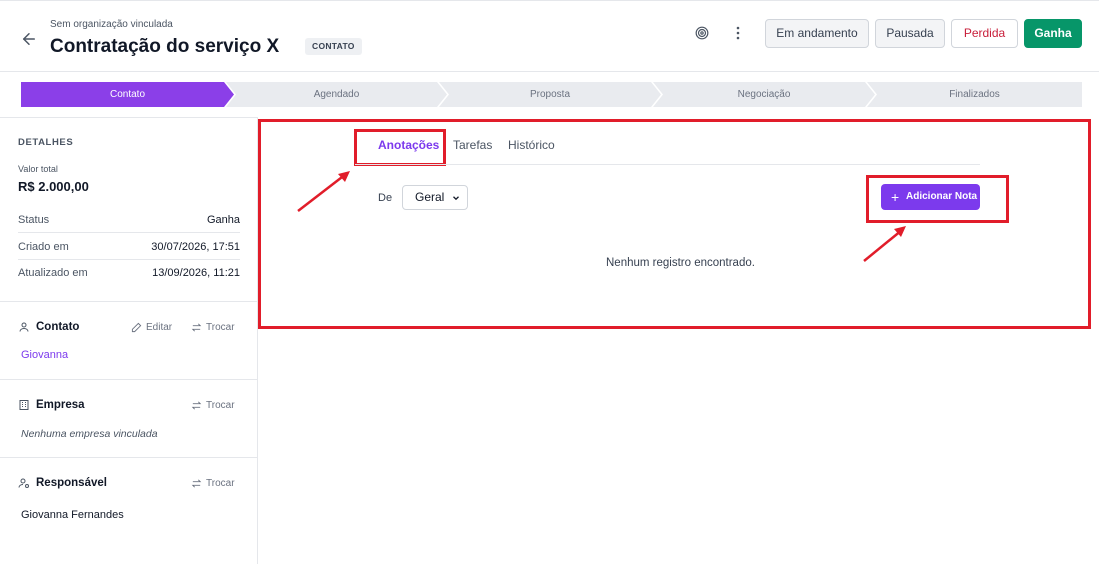  What do you see at coordinates (223, 220) in the screenshot?
I see `detail-value: Ganha` at bounding box center [223, 220].